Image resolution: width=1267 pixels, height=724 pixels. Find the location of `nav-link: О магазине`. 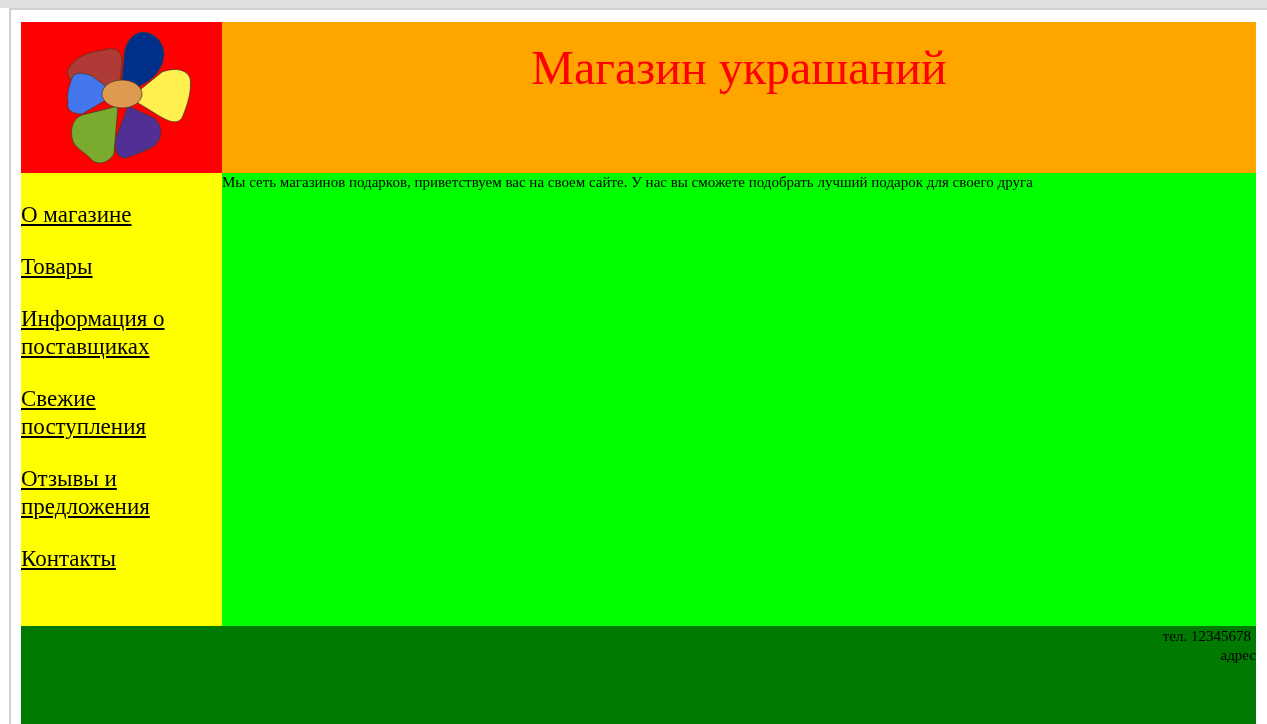

nav-link: О магазине is located at coordinates (76, 215).